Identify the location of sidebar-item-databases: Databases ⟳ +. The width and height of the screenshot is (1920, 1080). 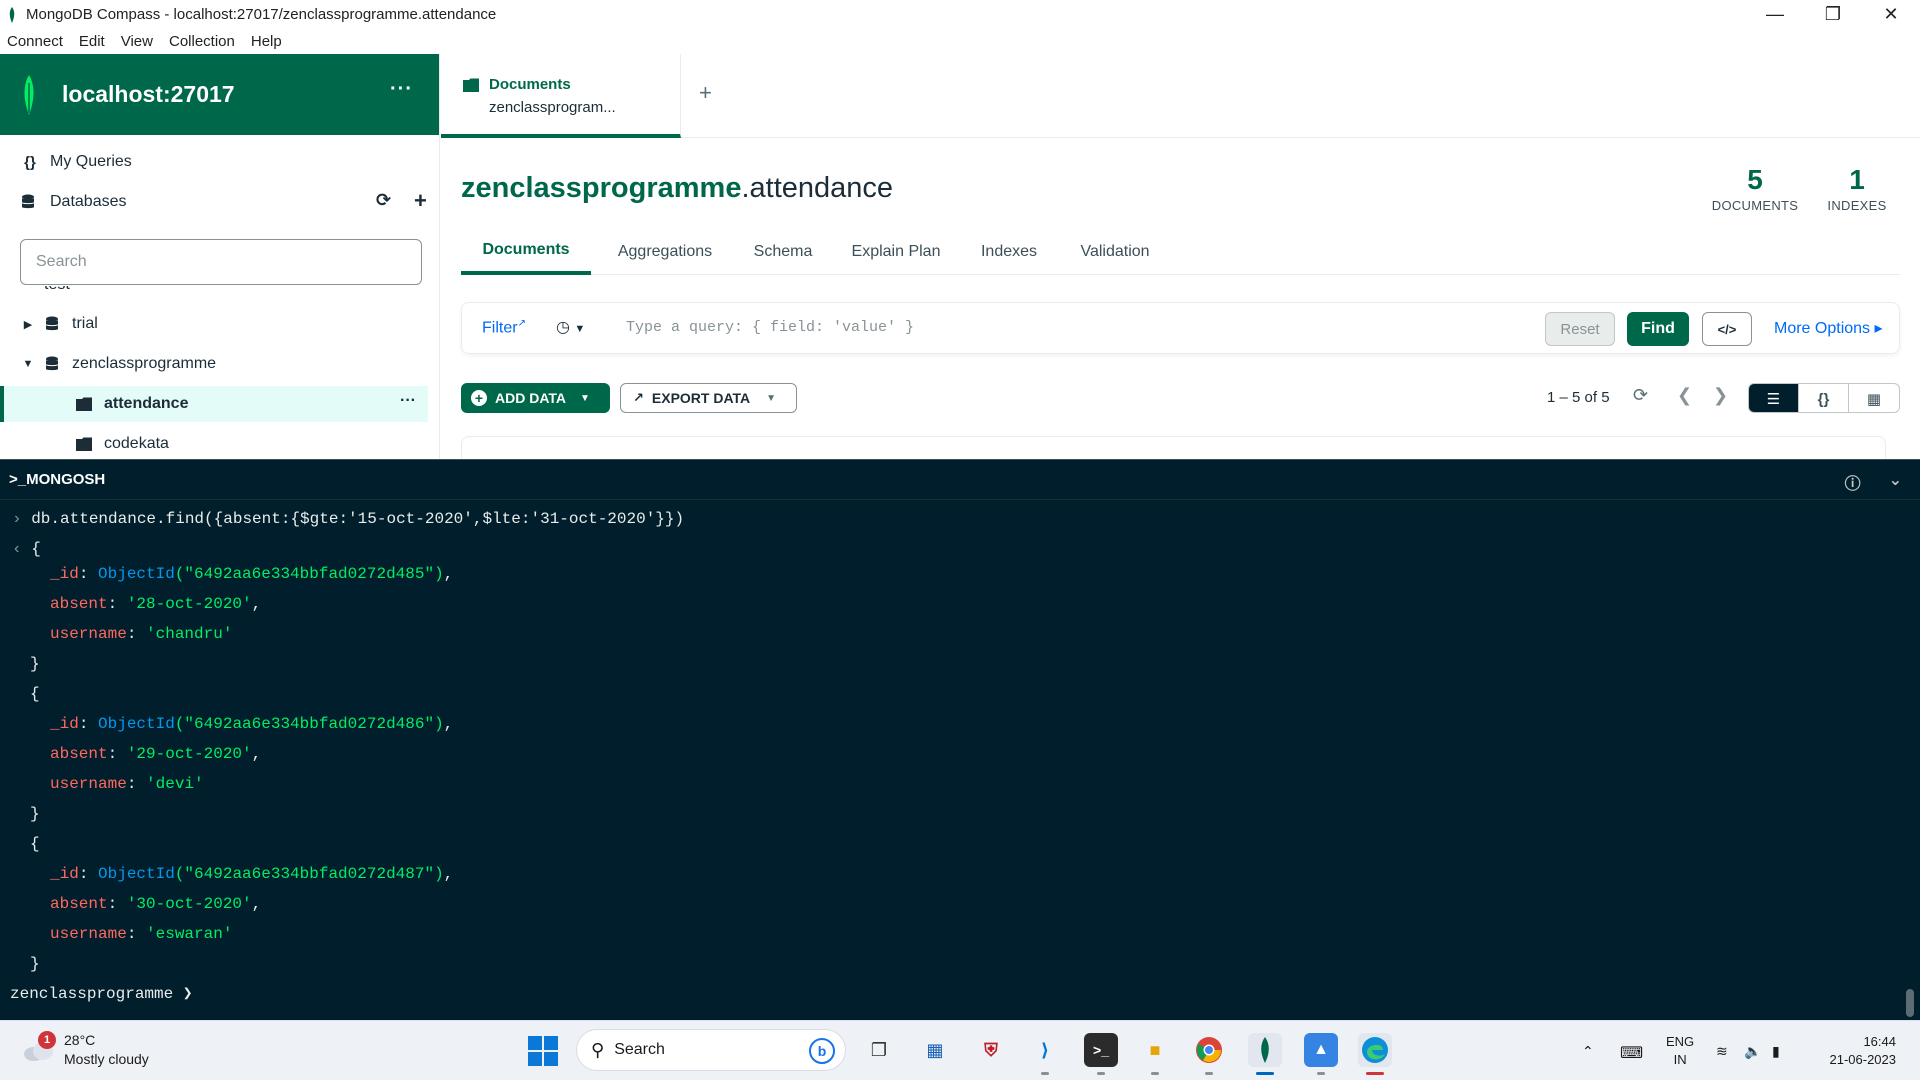
(225, 202).